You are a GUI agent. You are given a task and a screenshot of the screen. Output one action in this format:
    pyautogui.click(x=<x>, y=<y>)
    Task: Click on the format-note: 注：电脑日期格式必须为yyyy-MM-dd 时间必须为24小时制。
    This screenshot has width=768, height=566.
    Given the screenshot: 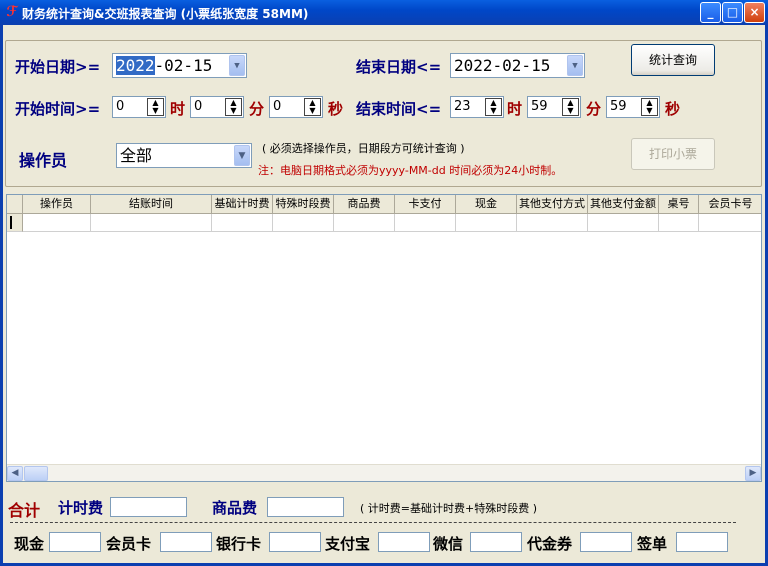 What is the action you would take?
    pyautogui.click(x=410, y=170)
    